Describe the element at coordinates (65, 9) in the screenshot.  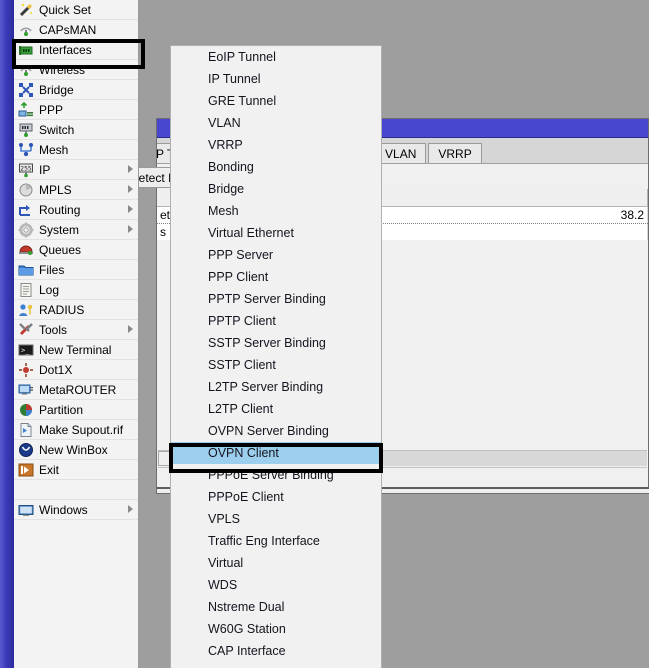
I see `sidebar-item-label: Quick Set` at that location.